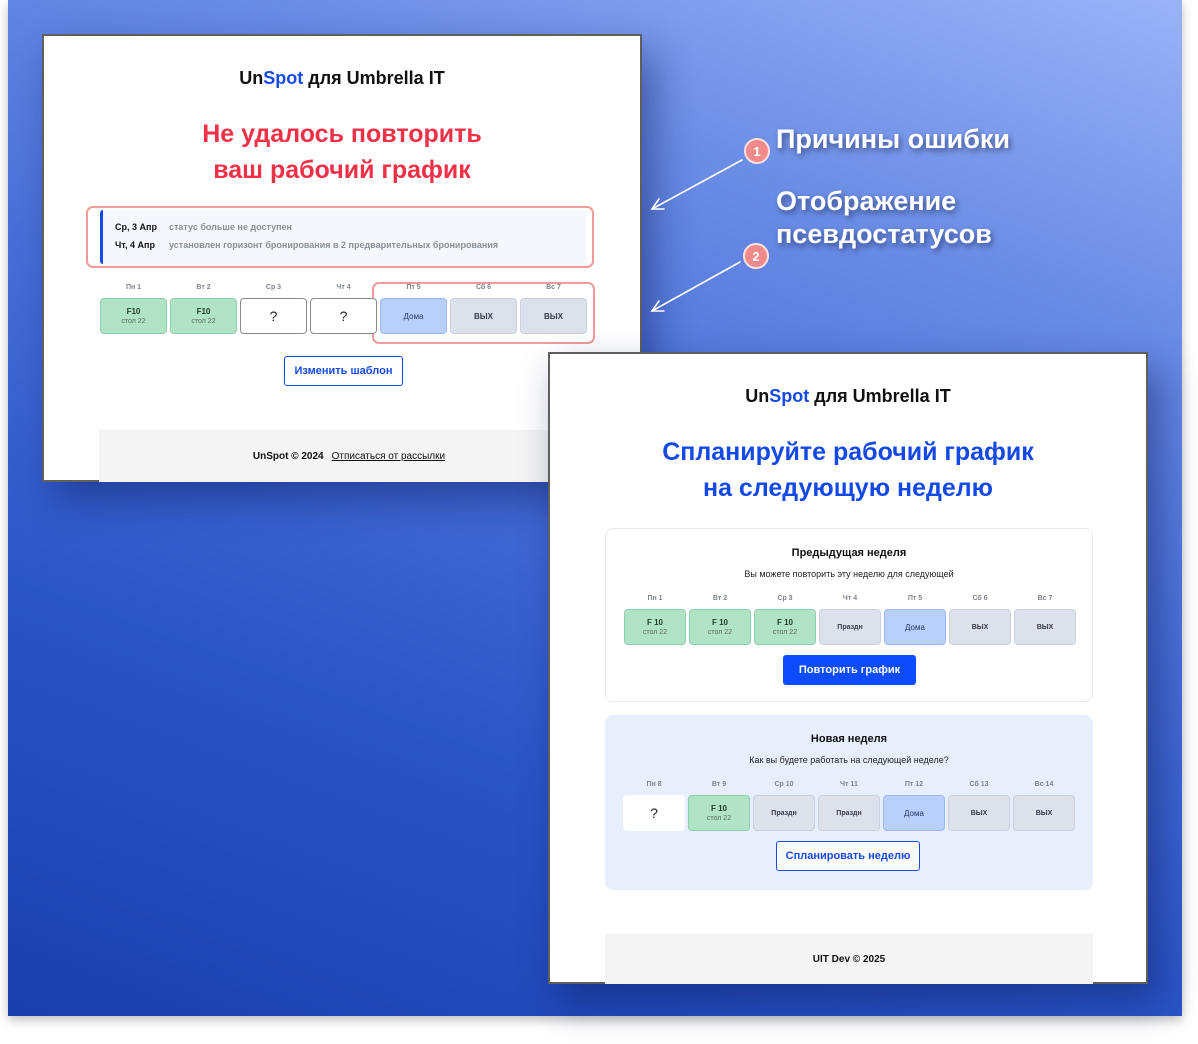 The image size is (1198, 1044). What do you see at coordinates (893, 139) in the screenshot?
I see `annotation-text-1: Причины ошибки` at bounding box center [893, 139].